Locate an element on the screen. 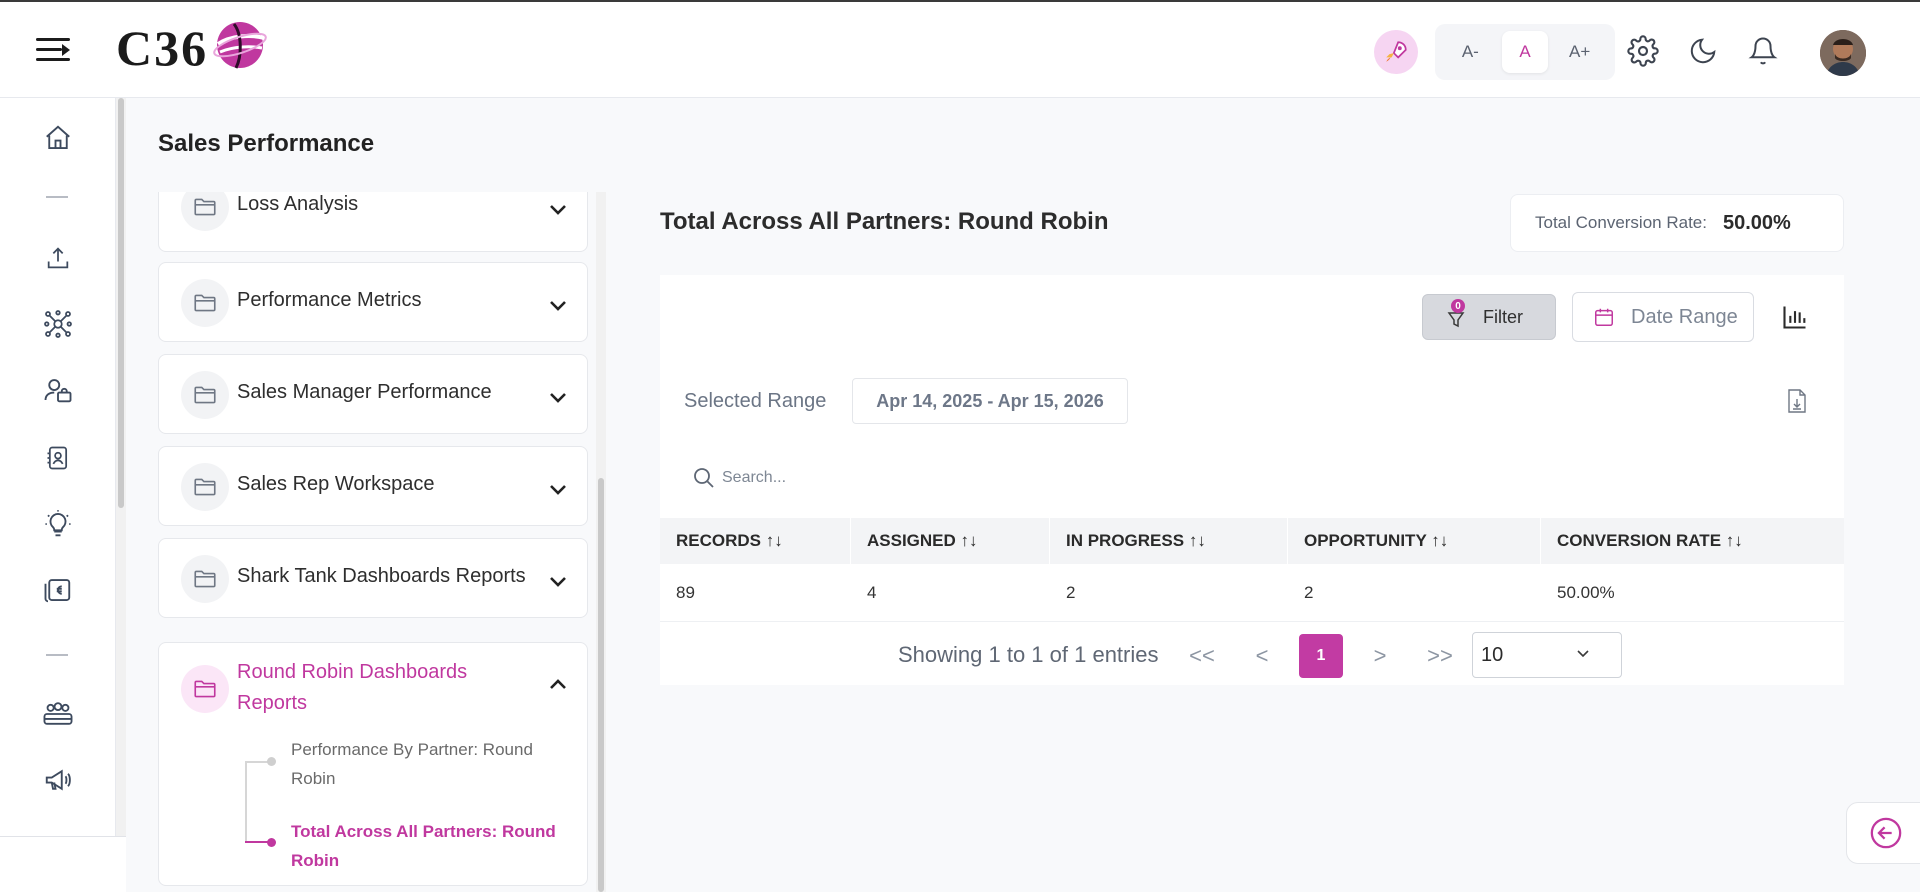 This screenshot has width=1920, height=892. page-size-value: 10 is located at coordinates (1492, 654).